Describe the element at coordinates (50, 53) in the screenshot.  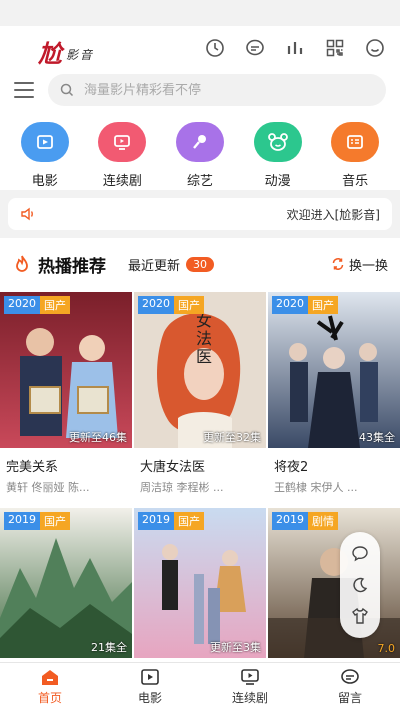
I see `logo-mark: 尬` at that location.